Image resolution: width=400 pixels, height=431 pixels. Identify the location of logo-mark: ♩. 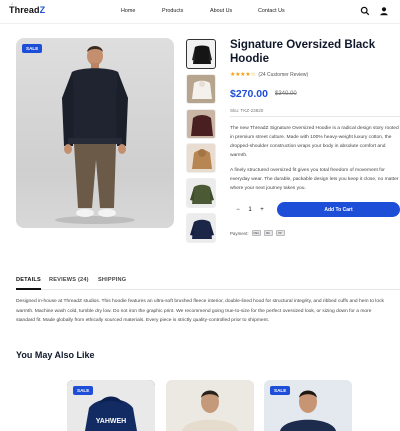
(14, 4).